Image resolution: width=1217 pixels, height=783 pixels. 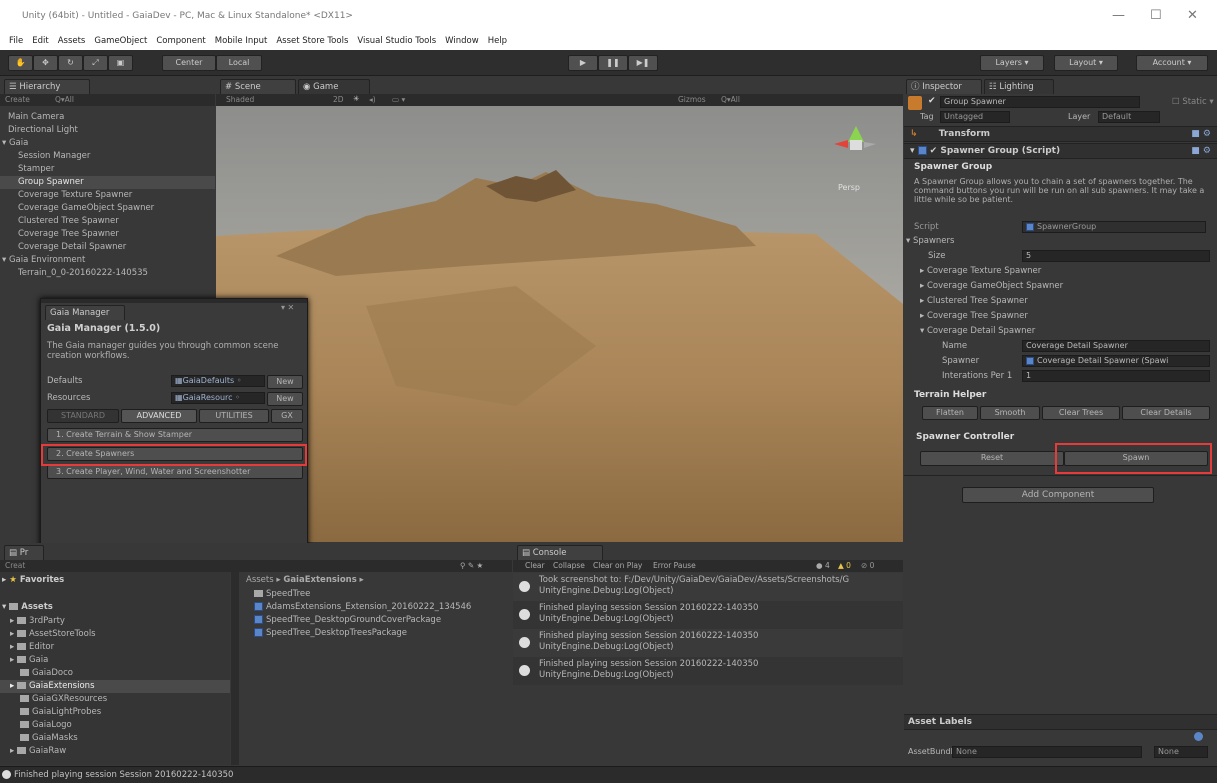 What do you see at coordinates (312, 41) in the screenshot?
I see `menu-asset-store-tools: Asset Store Tools` at bounding box center [312, 41].